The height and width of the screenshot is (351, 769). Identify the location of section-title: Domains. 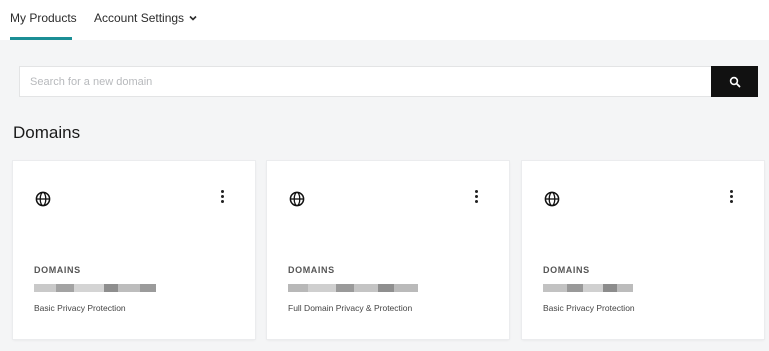
(47, 132).